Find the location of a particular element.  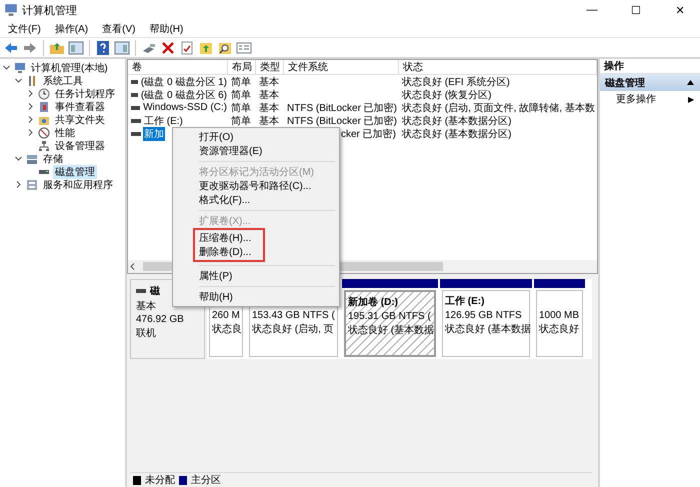

partition-name: 工作 (E:) is located at coordinates (464, 302).